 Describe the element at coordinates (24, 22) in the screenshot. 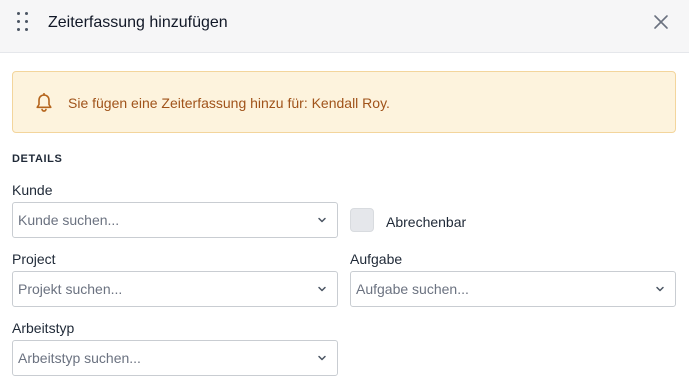

I see `drag-handle-icon` at that location.